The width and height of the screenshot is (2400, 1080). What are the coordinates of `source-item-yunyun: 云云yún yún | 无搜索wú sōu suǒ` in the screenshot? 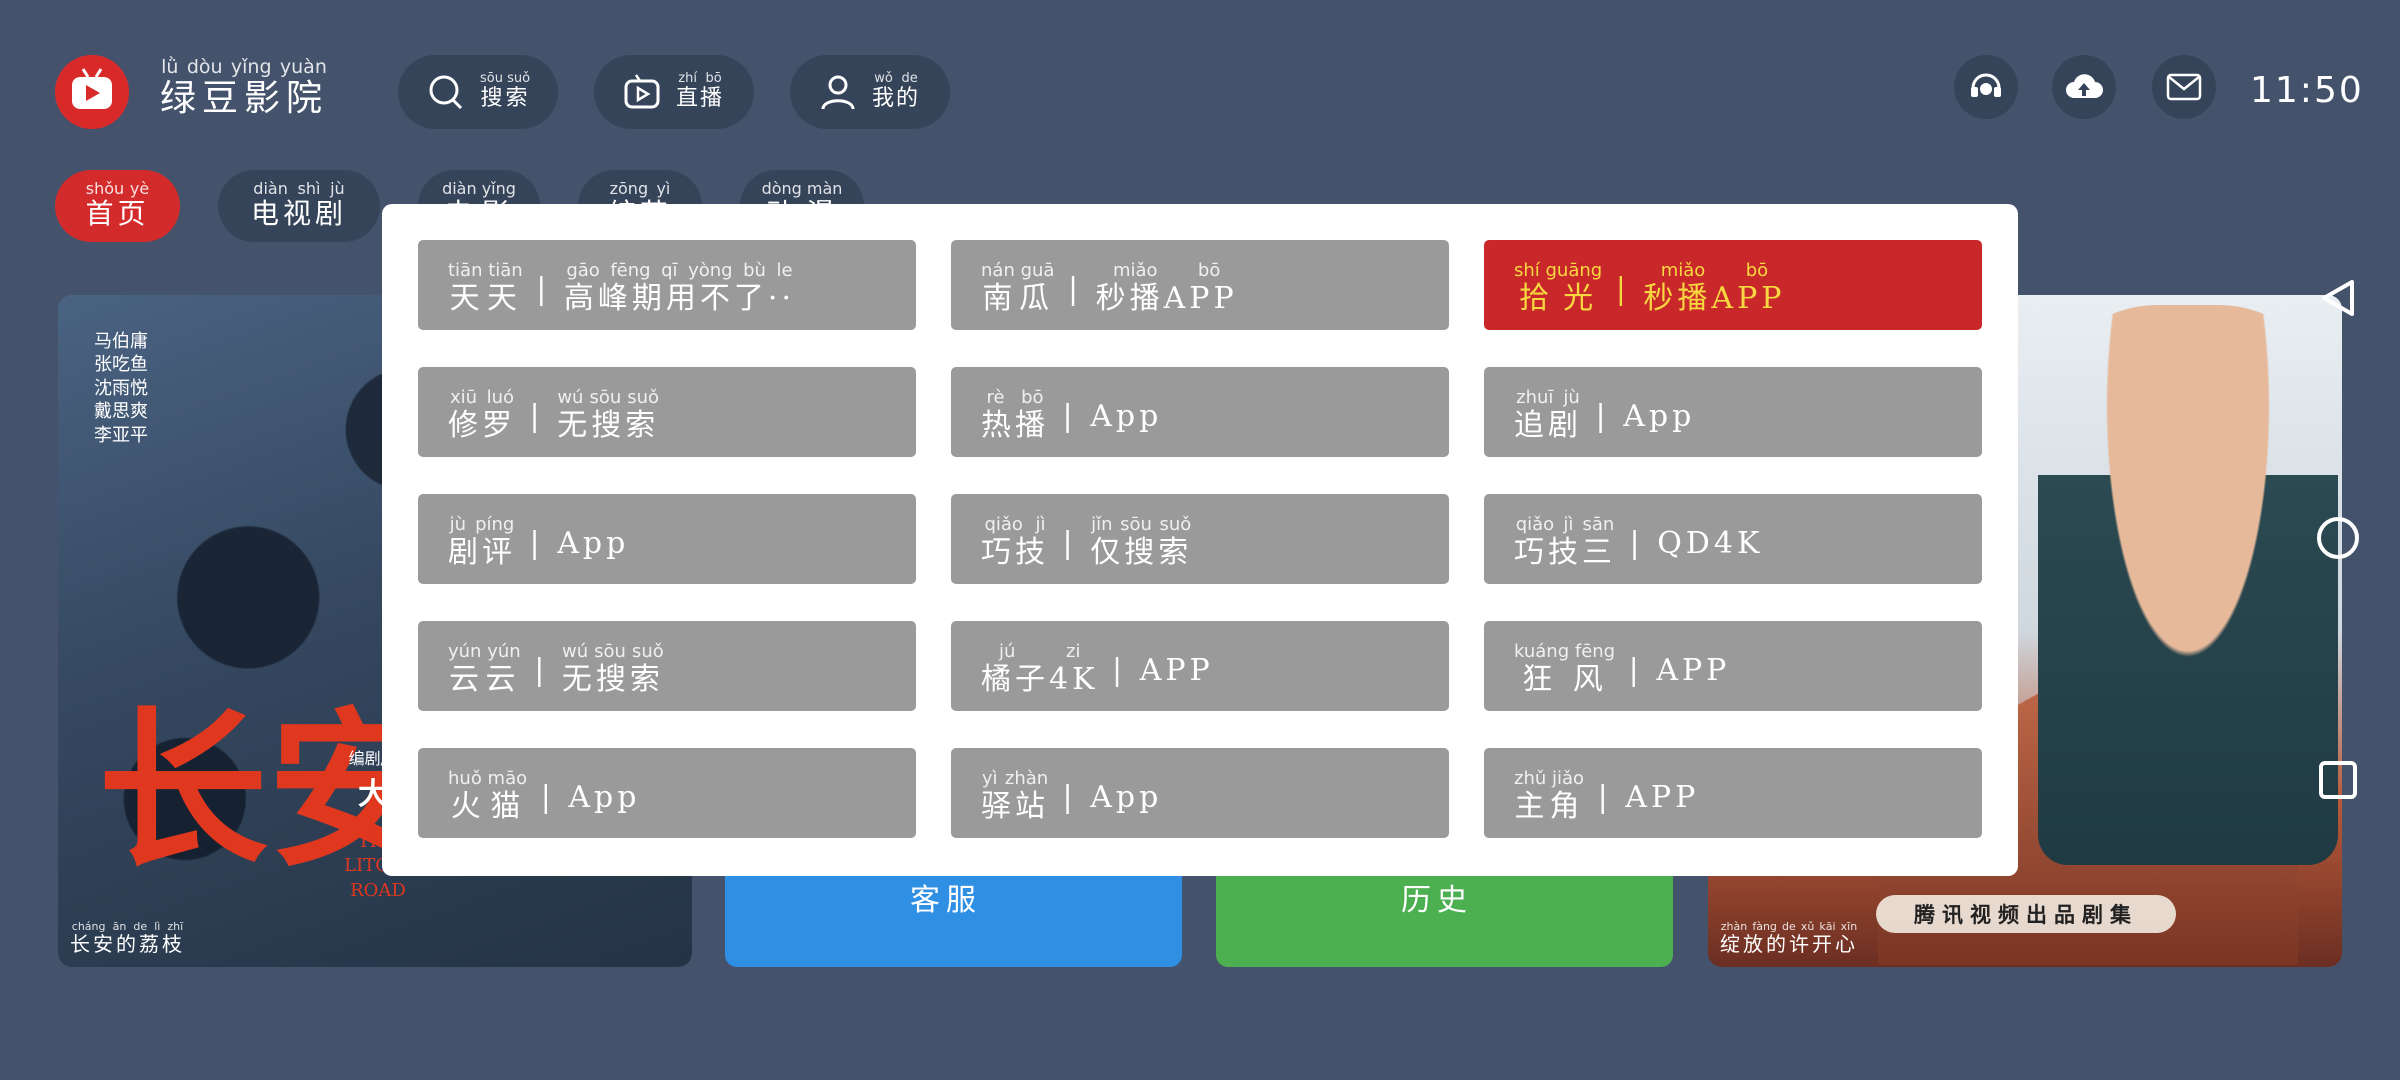 It's located at (667, 666).